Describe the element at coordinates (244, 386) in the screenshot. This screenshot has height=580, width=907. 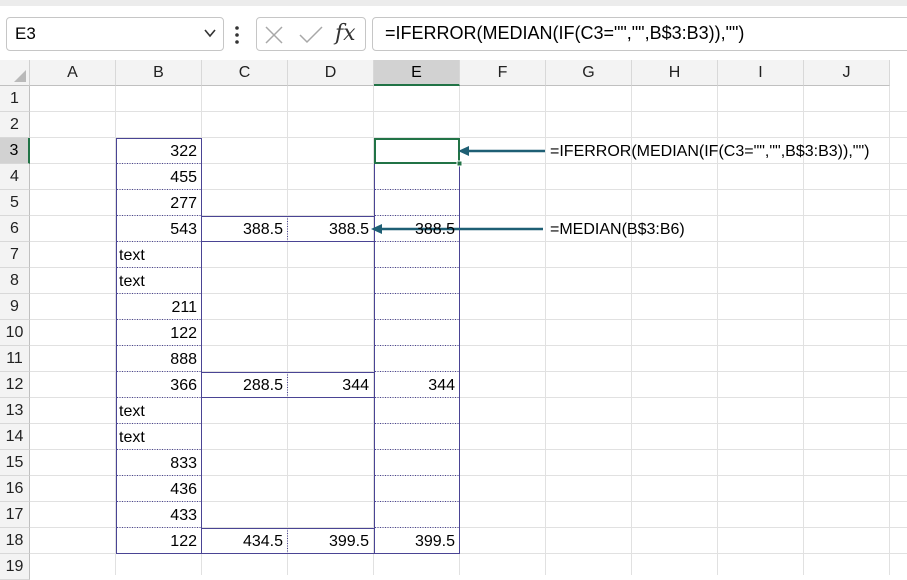
I see `cell-c12: 288.5` at that location.